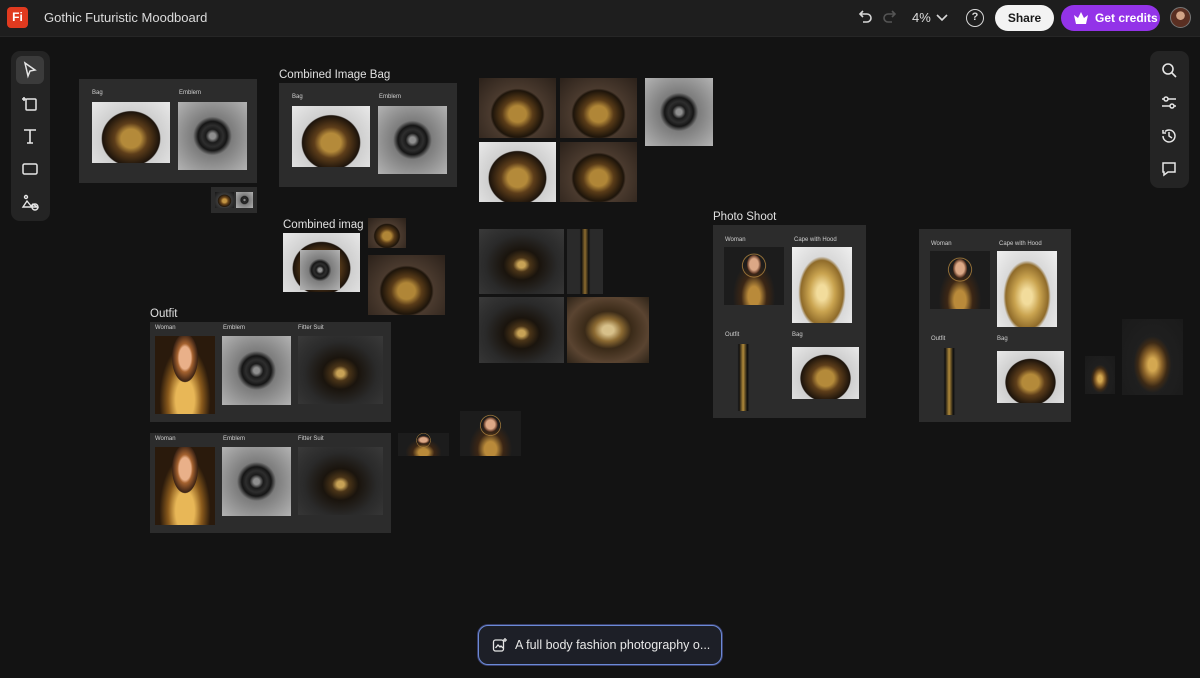 The width and height of the screenshot is (1200, 678). What do you see at coordinates (1169, 119) in the screenshot?
I see `right-toolbar` at bounding box center [1169, 119].